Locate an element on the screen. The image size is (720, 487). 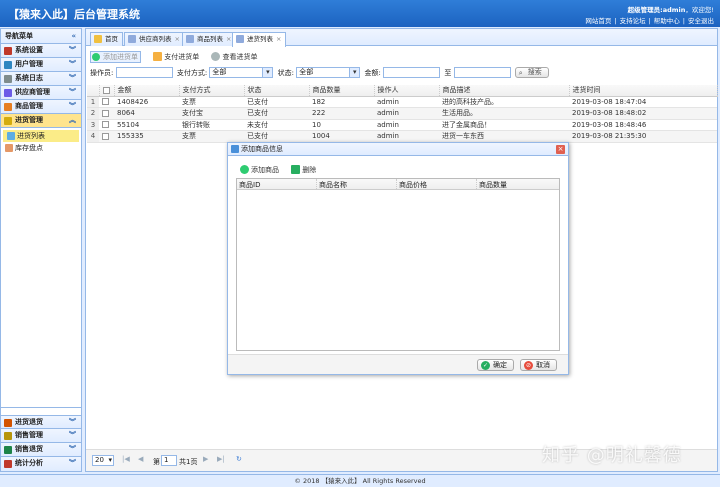
delete-goods-button: 删除 is located at coordinates (303, 170).